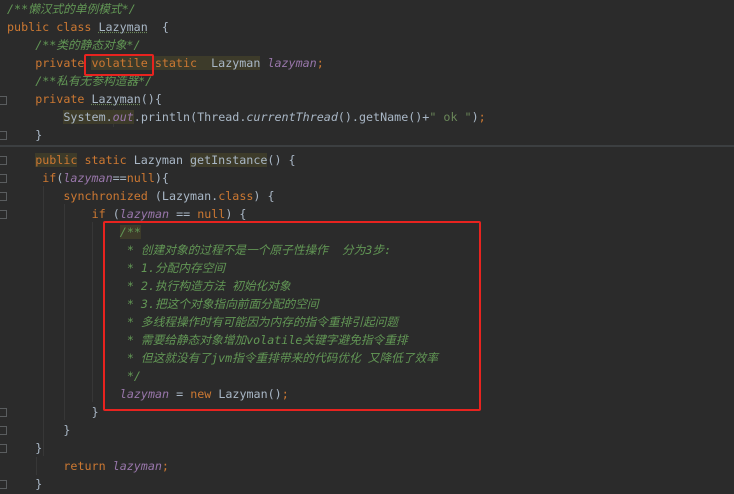 This screenshot has width=734, height=494. Describe the element at coordinates (475, 117) in the screenshot. I see `code-token: )` at that location.